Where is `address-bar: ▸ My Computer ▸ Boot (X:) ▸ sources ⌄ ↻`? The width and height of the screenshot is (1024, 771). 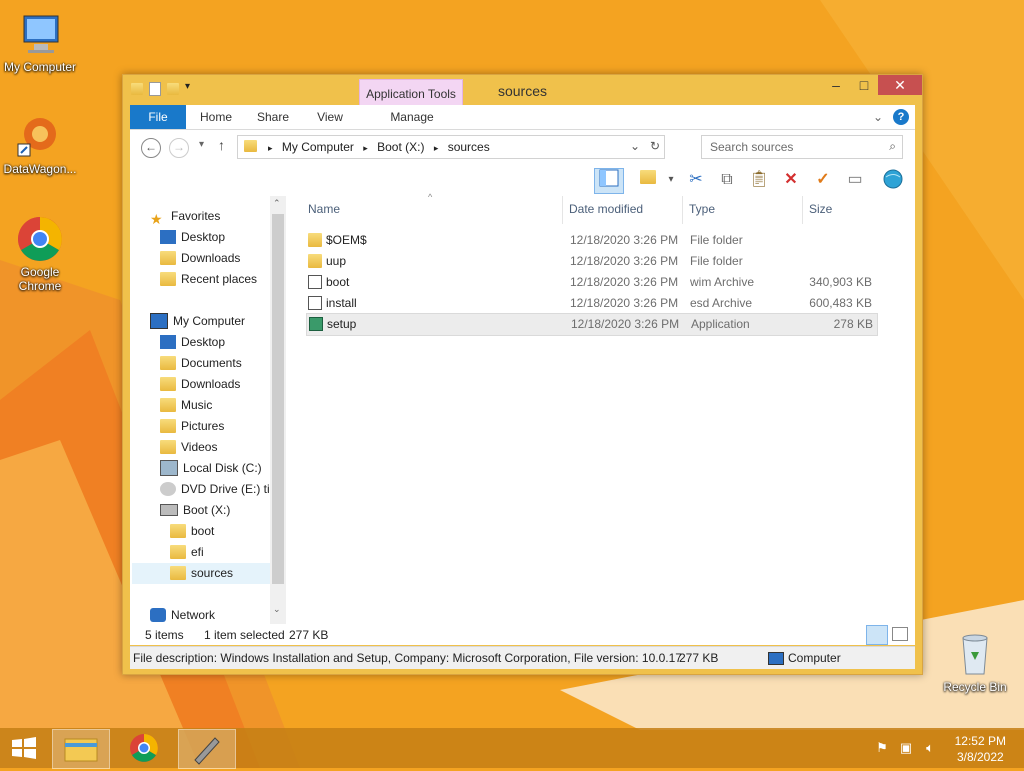
address-bar: ▸ My Computer ▸ Boot (X:) ▸ sources ⌄ ↻ is located at coordinates (451, 147).